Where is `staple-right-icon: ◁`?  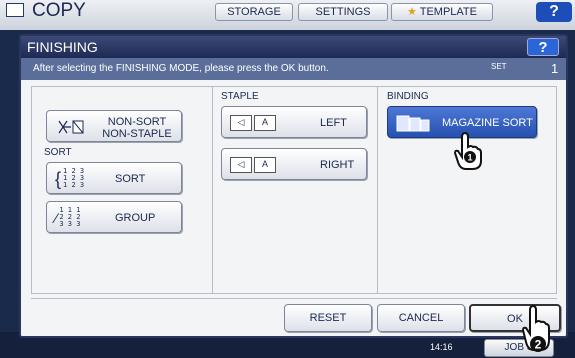 staple-right-icon: ◁ is located at coordinates (241, 165).